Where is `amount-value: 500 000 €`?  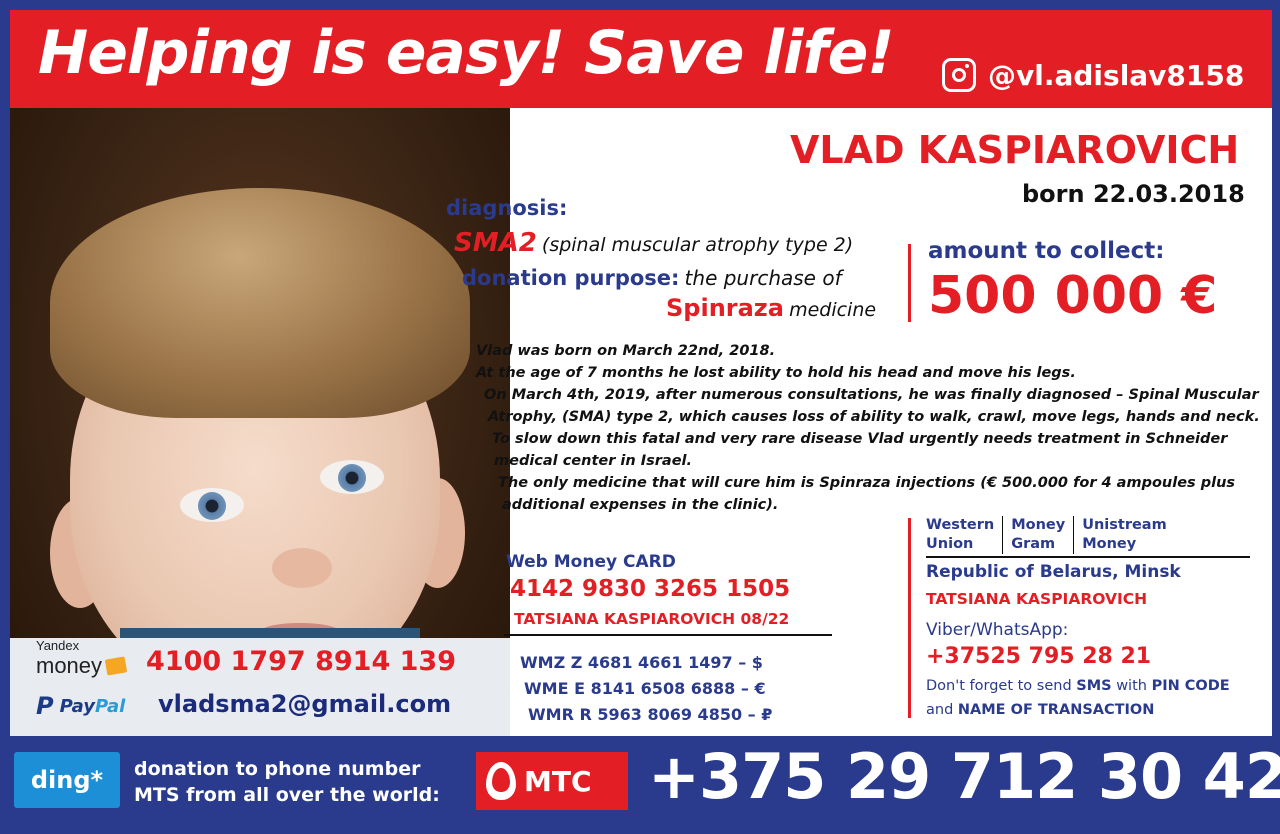
amount-value: 500 000 € is located at coordinates (1073, 296).